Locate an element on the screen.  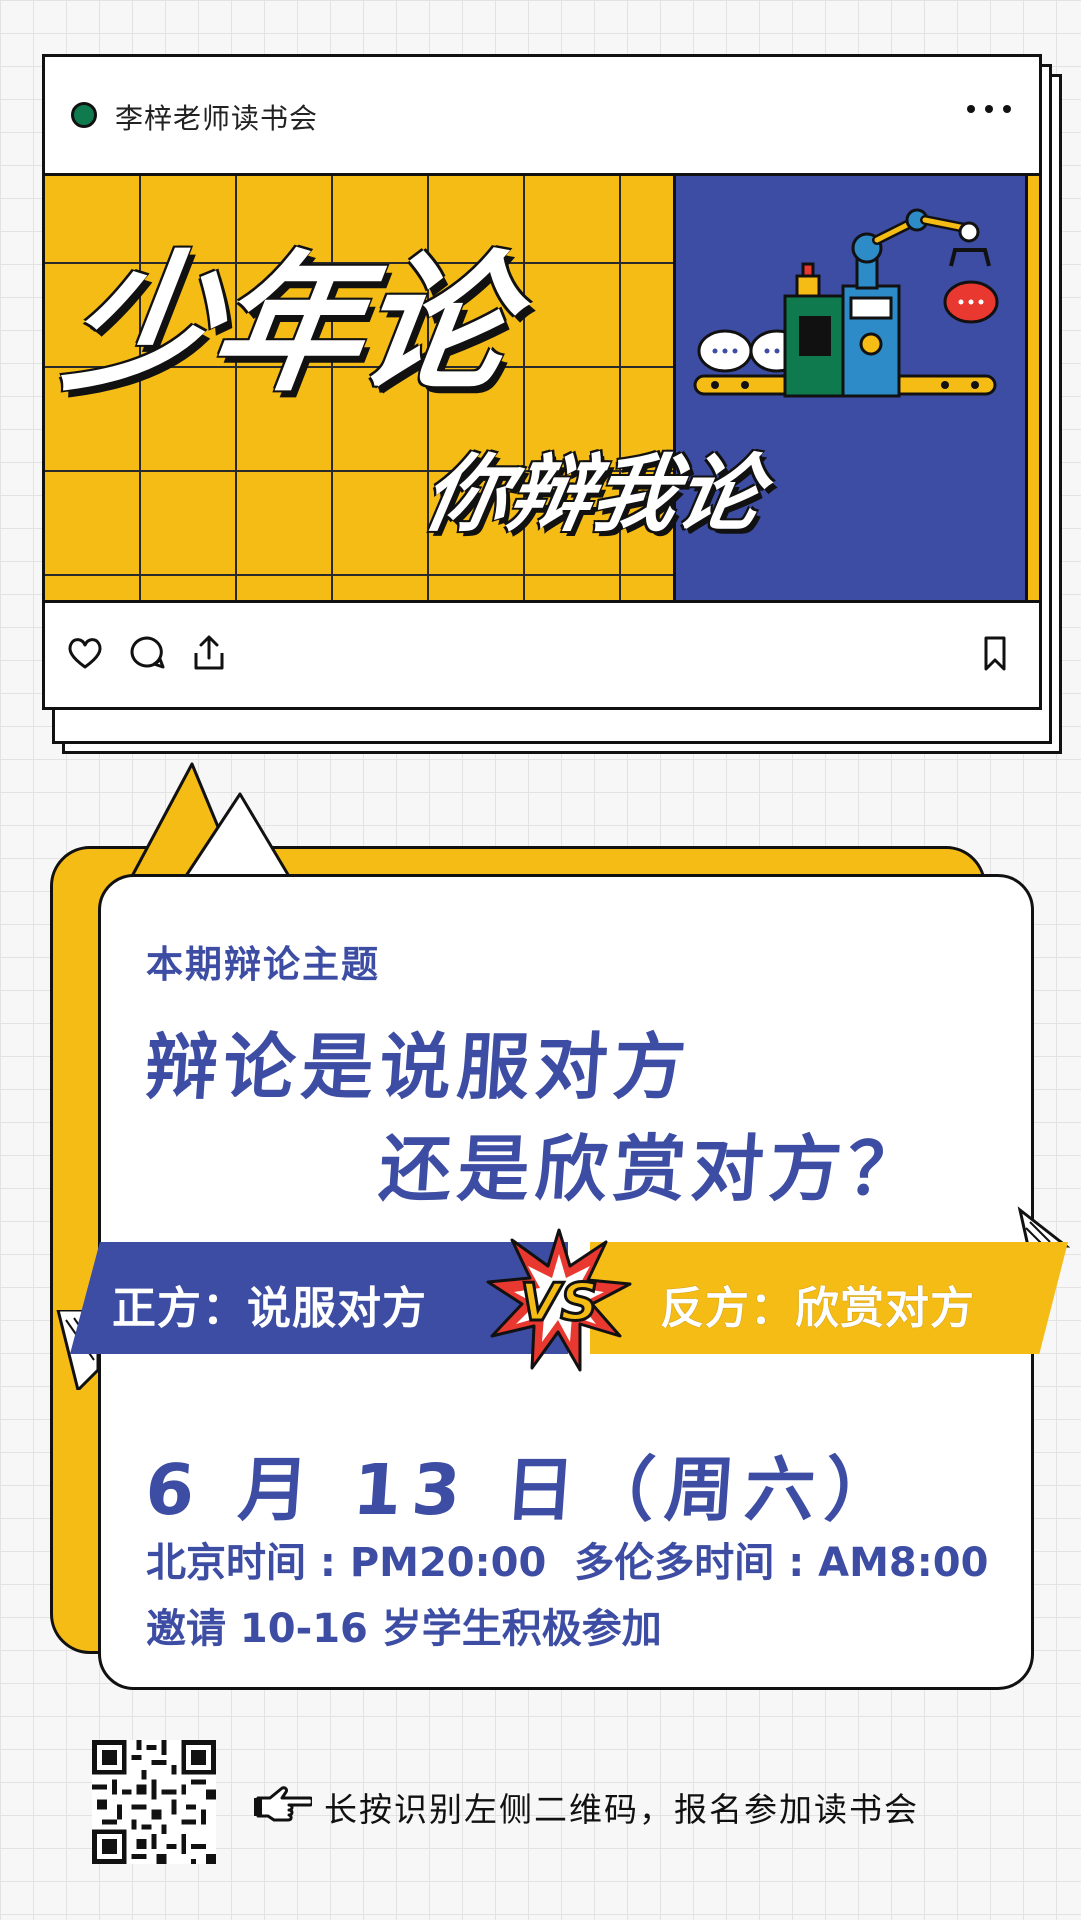
topic-label: 本期辩论主题 is located at coordinates (263, 964).